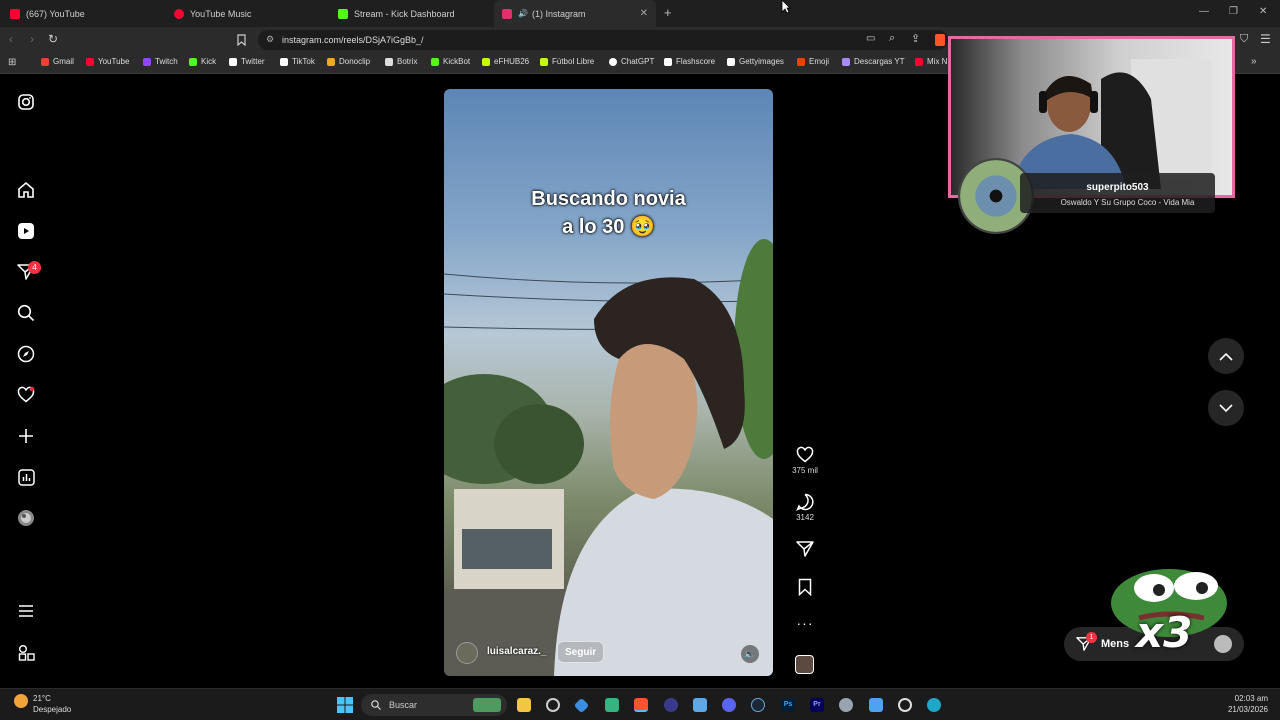 Image resolution: width=1280 pixels, height=720 pixels. What do you see at coordinates (11, 39) in the screenshot?
I see `back-icon: ‹` at bounding box center [11, 39].